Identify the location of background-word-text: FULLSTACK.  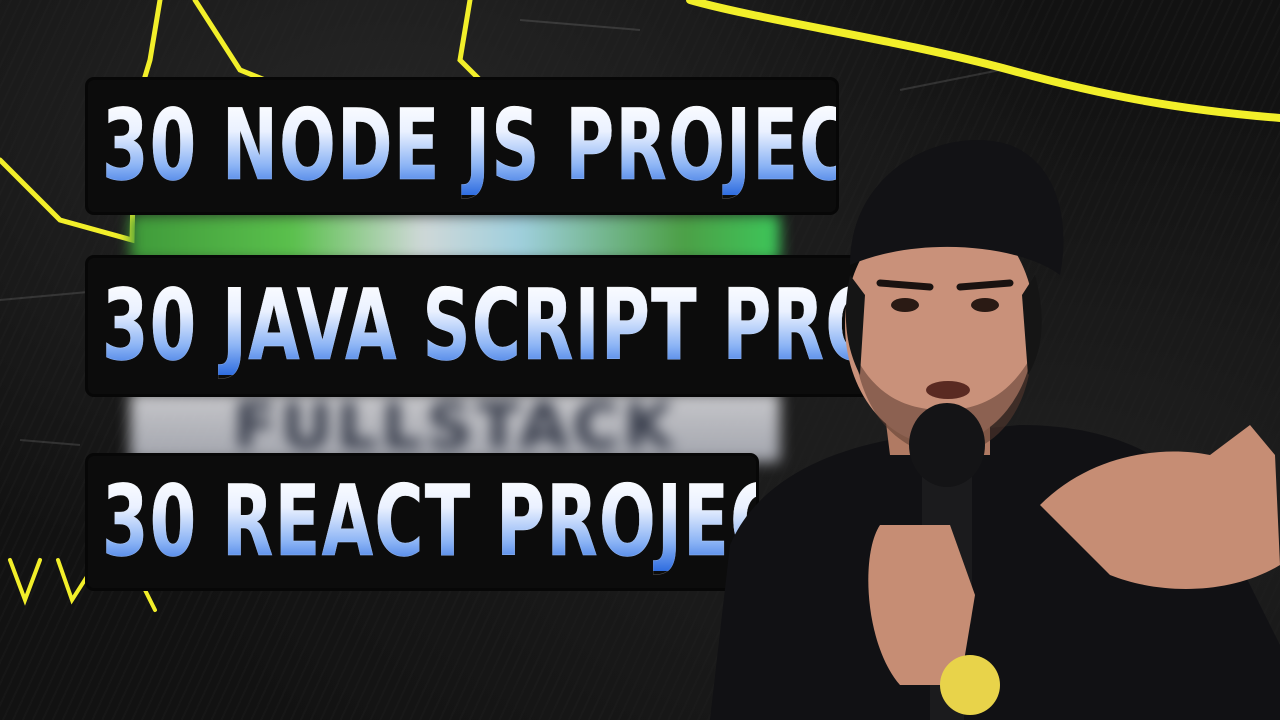
(455, 427).